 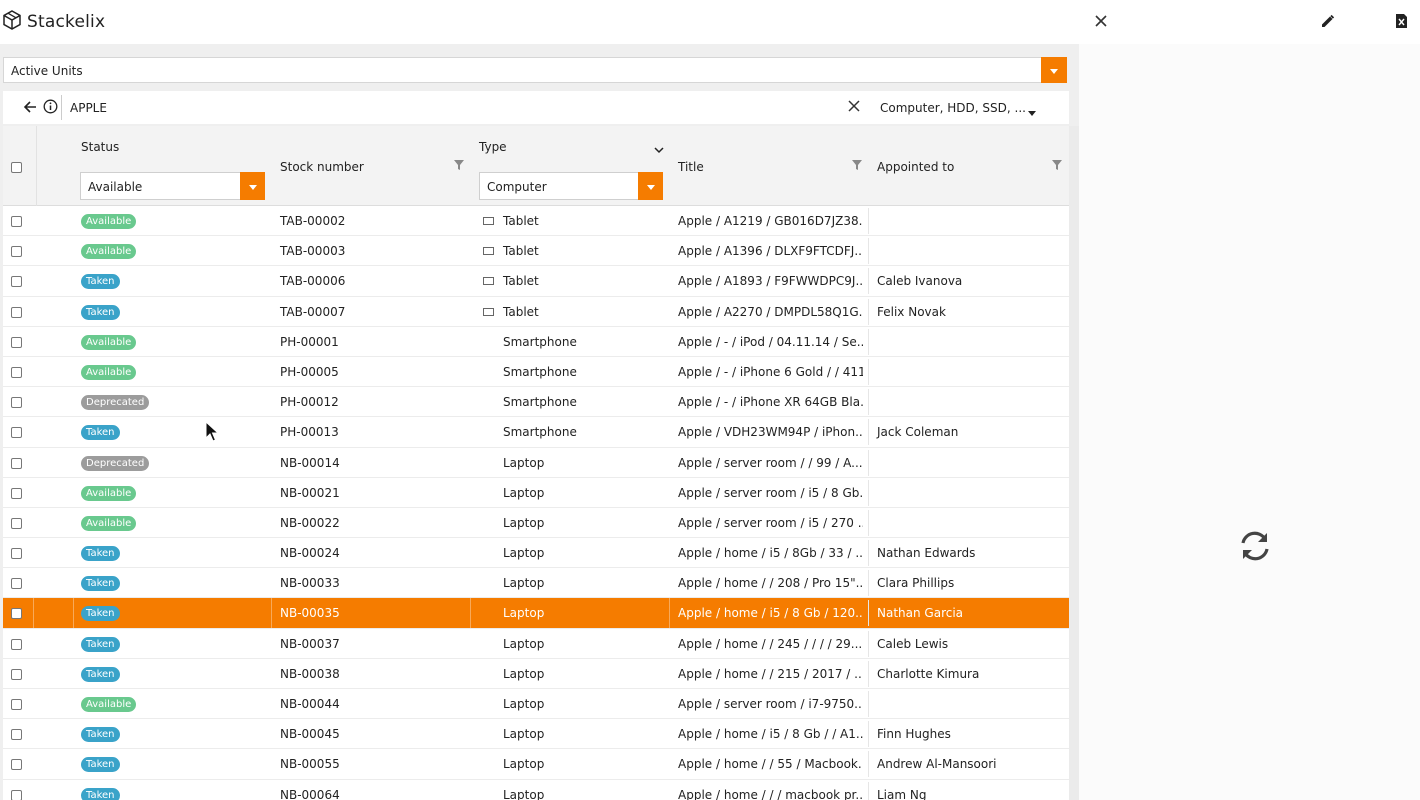 I want to click on view-selector-value: Active Units, so click(x=47, y=71).